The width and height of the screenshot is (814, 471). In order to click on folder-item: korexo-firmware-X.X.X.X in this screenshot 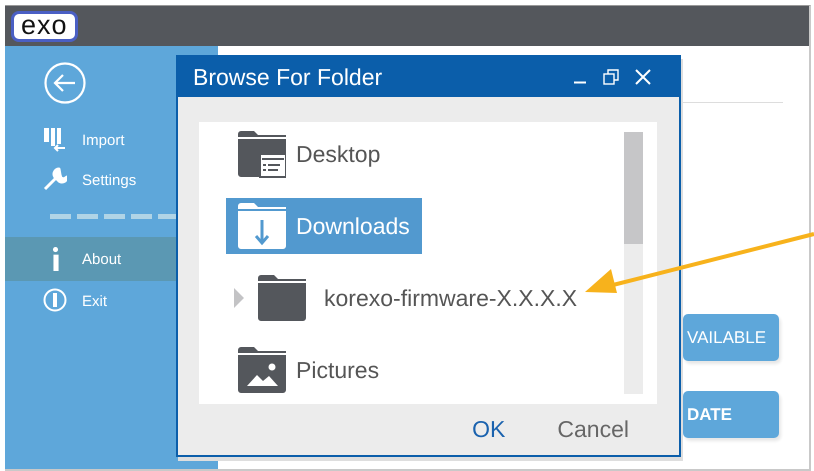, I will do `click(408, 298)`.